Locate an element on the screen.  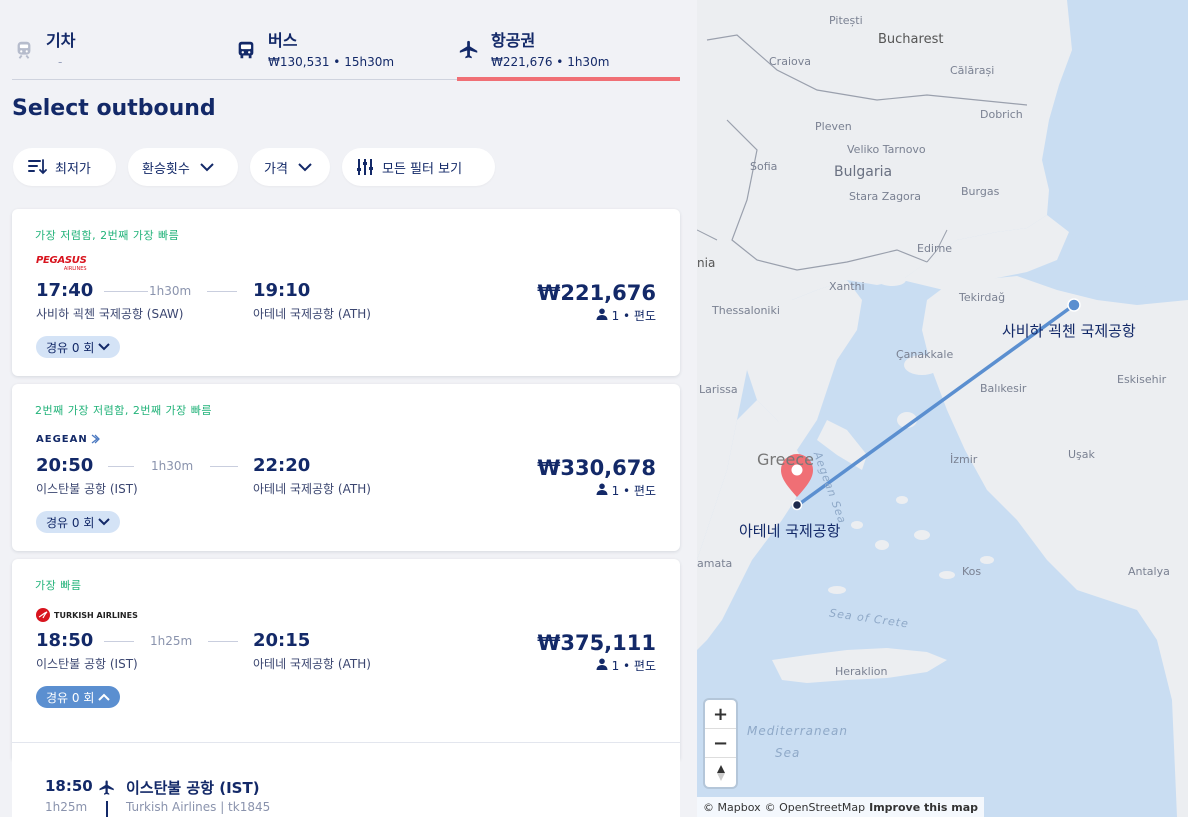
tab-flight-sub: ₩221,676 • 1h30m is located at coordinates (550, 62).